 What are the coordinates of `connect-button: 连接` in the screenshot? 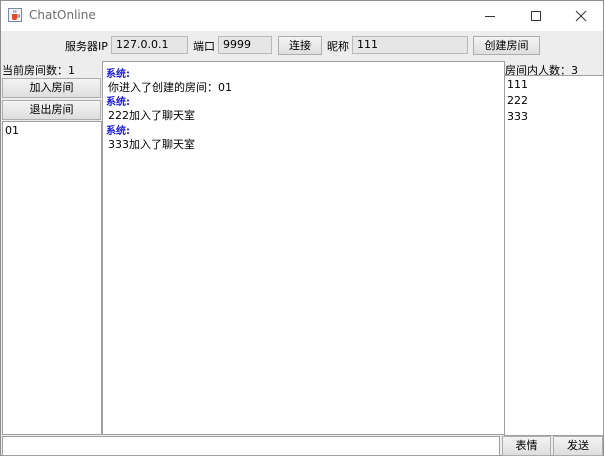 It's located at (300, 45).